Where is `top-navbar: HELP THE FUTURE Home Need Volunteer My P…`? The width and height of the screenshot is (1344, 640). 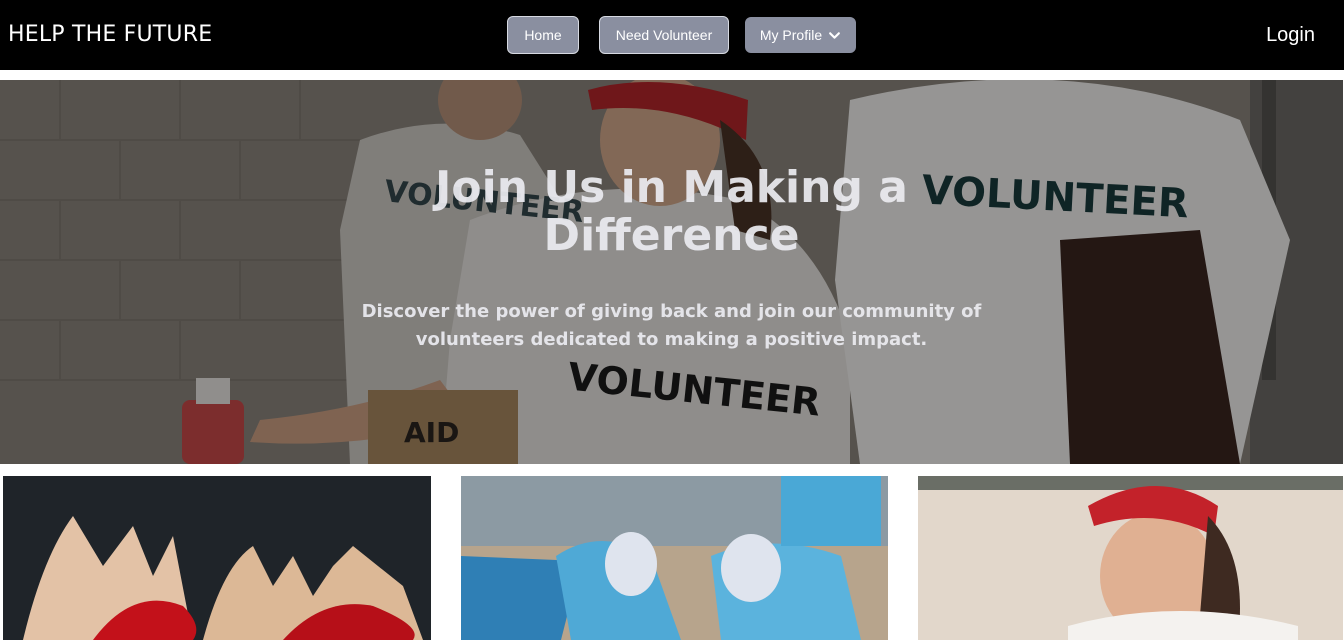
top-navbar: HELP THE FUTURE Home Need Volunteer My P… is located at coordinates (672, 35).